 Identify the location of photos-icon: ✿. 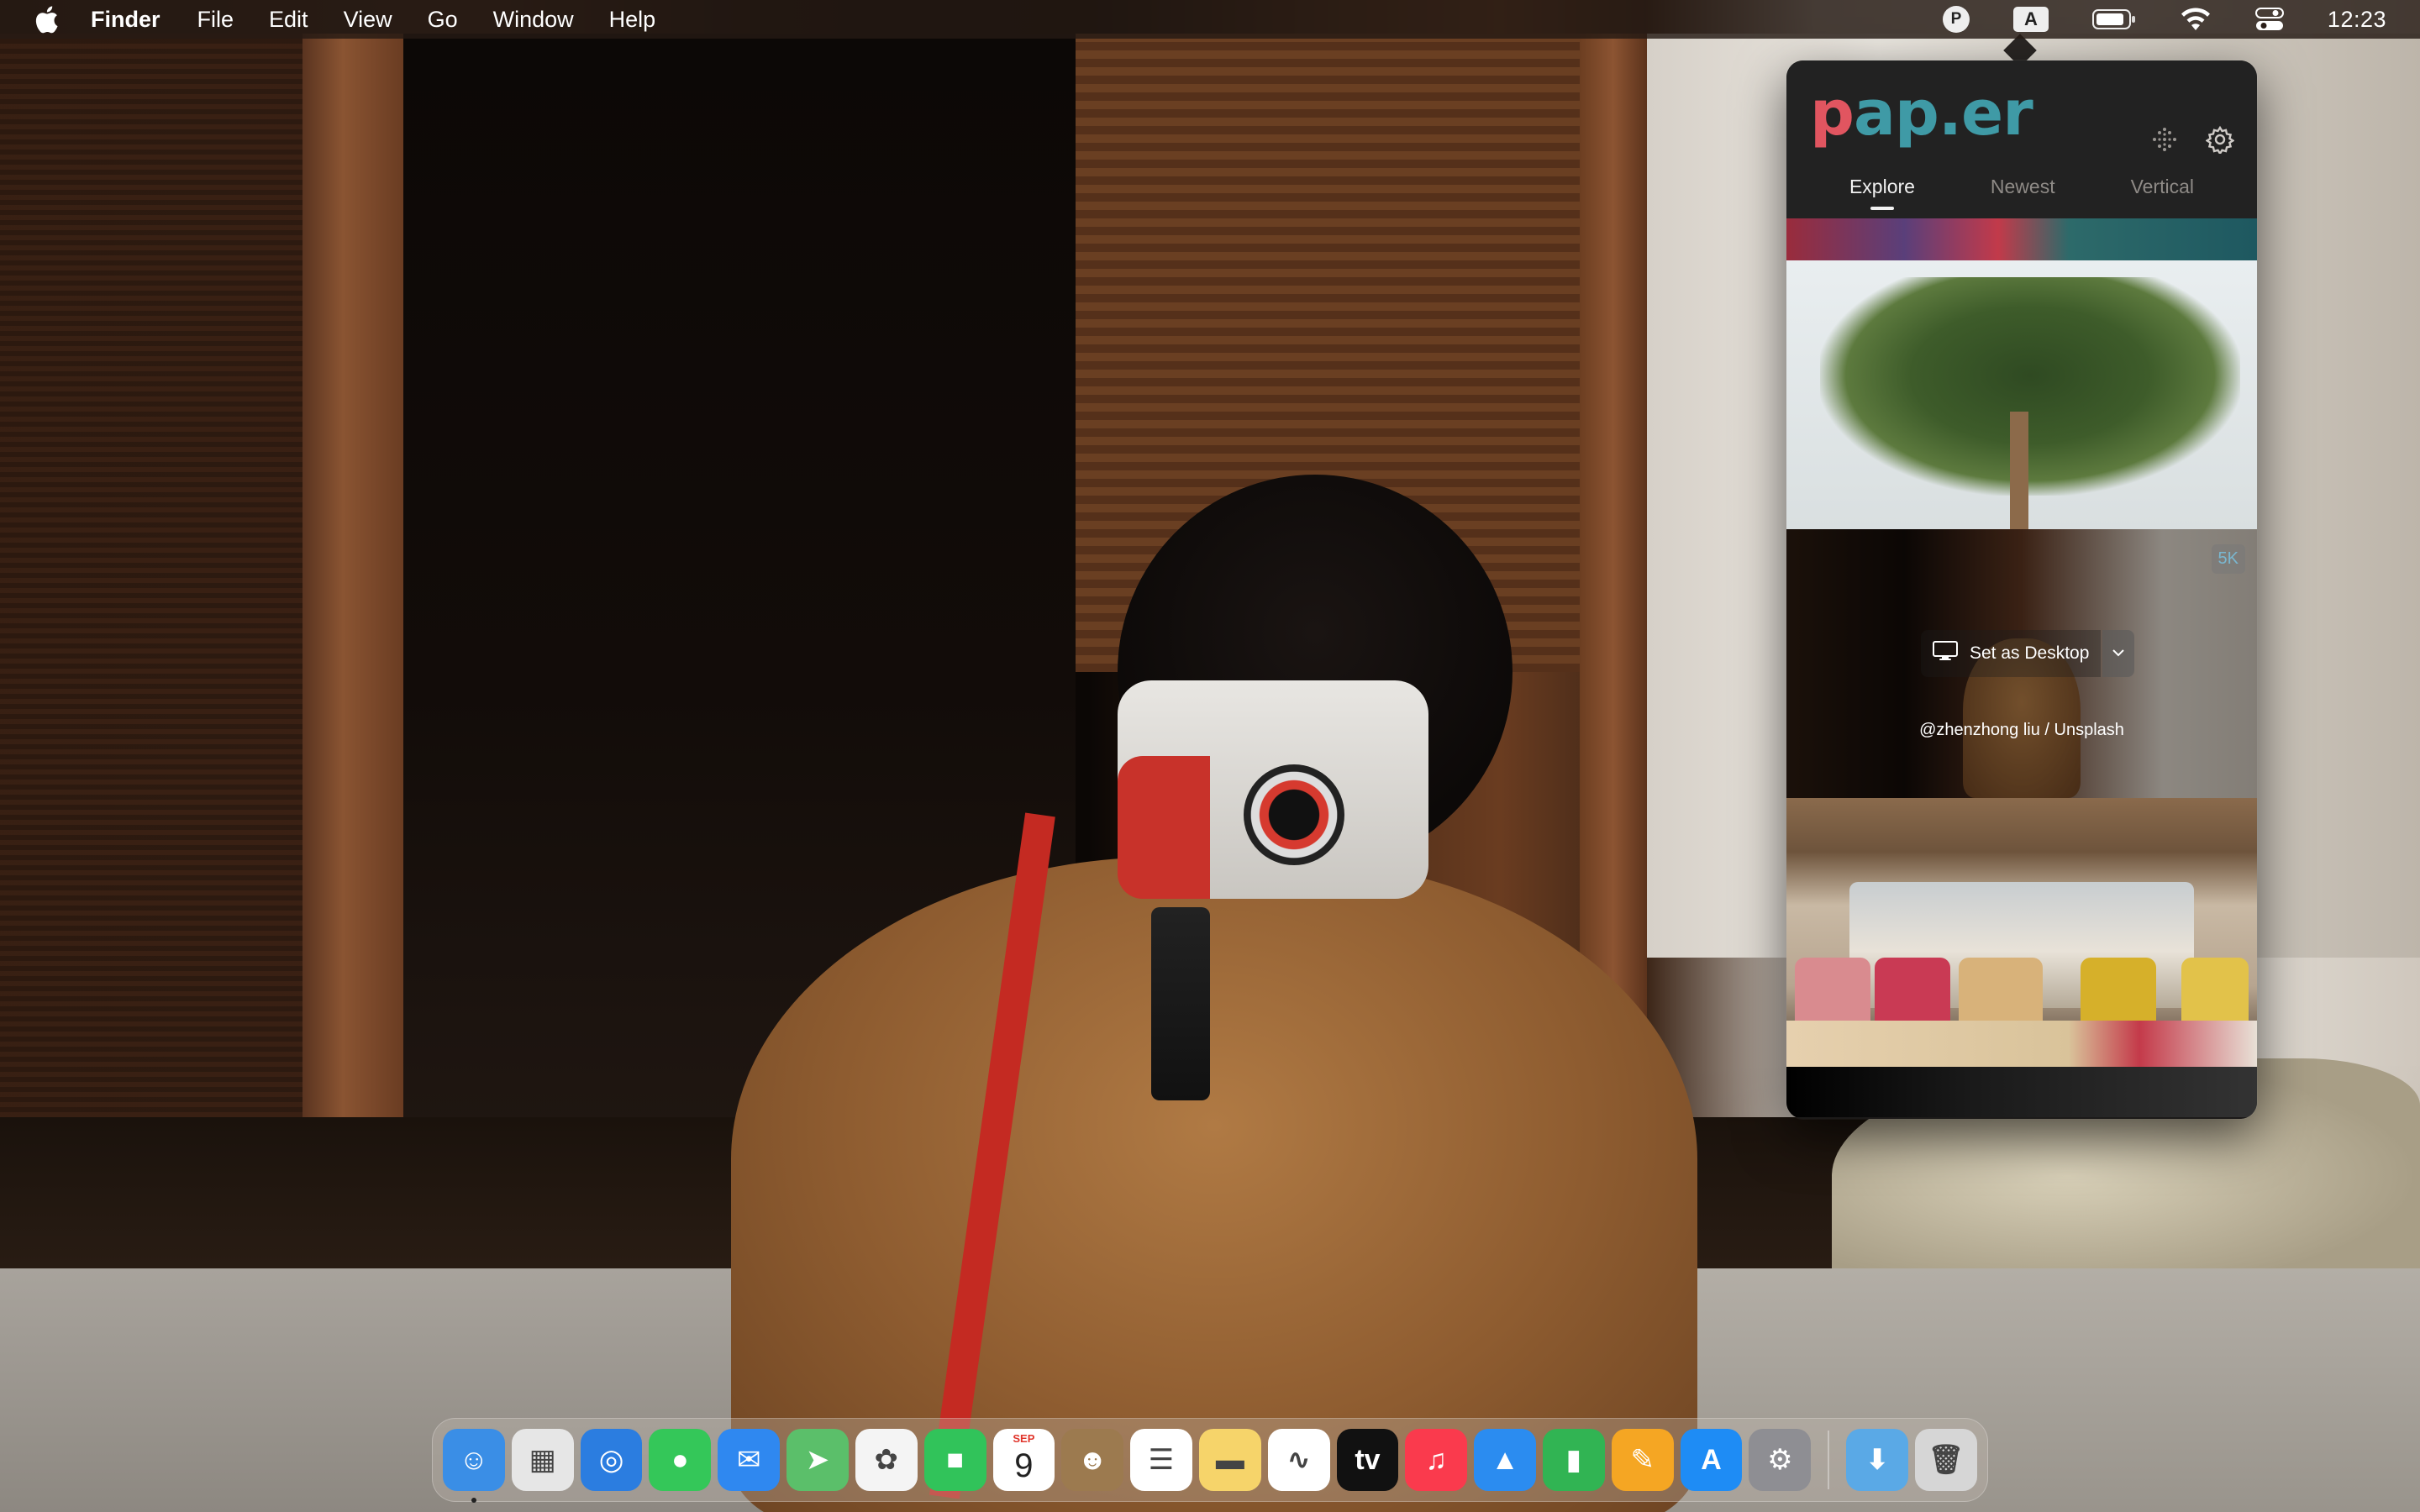
(886, 1460).